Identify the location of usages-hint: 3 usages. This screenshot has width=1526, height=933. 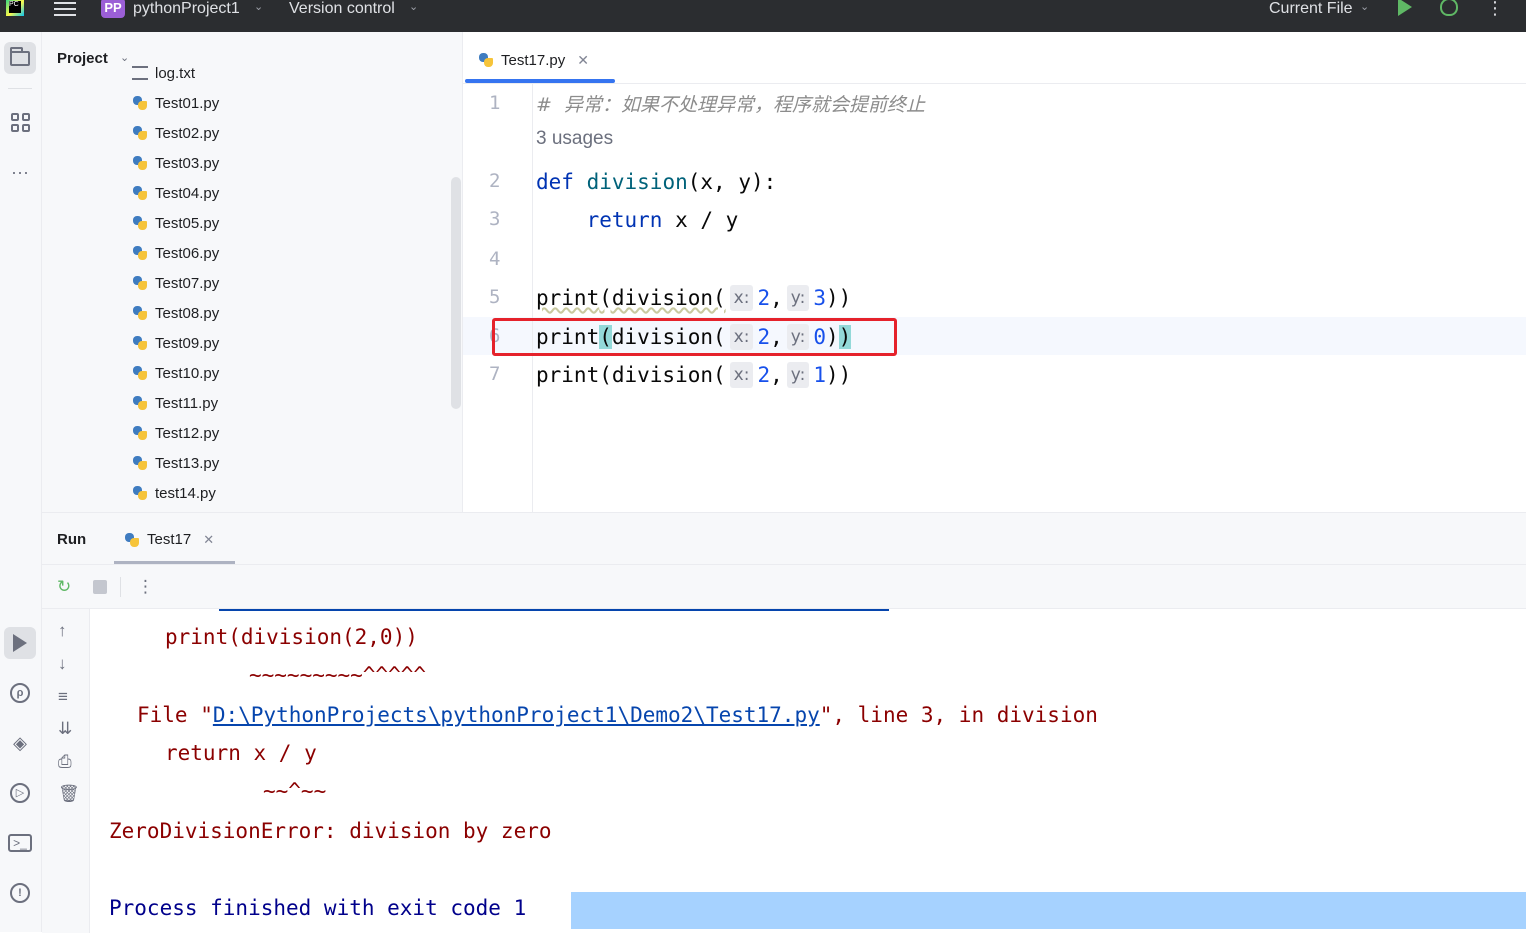
(574, 139).